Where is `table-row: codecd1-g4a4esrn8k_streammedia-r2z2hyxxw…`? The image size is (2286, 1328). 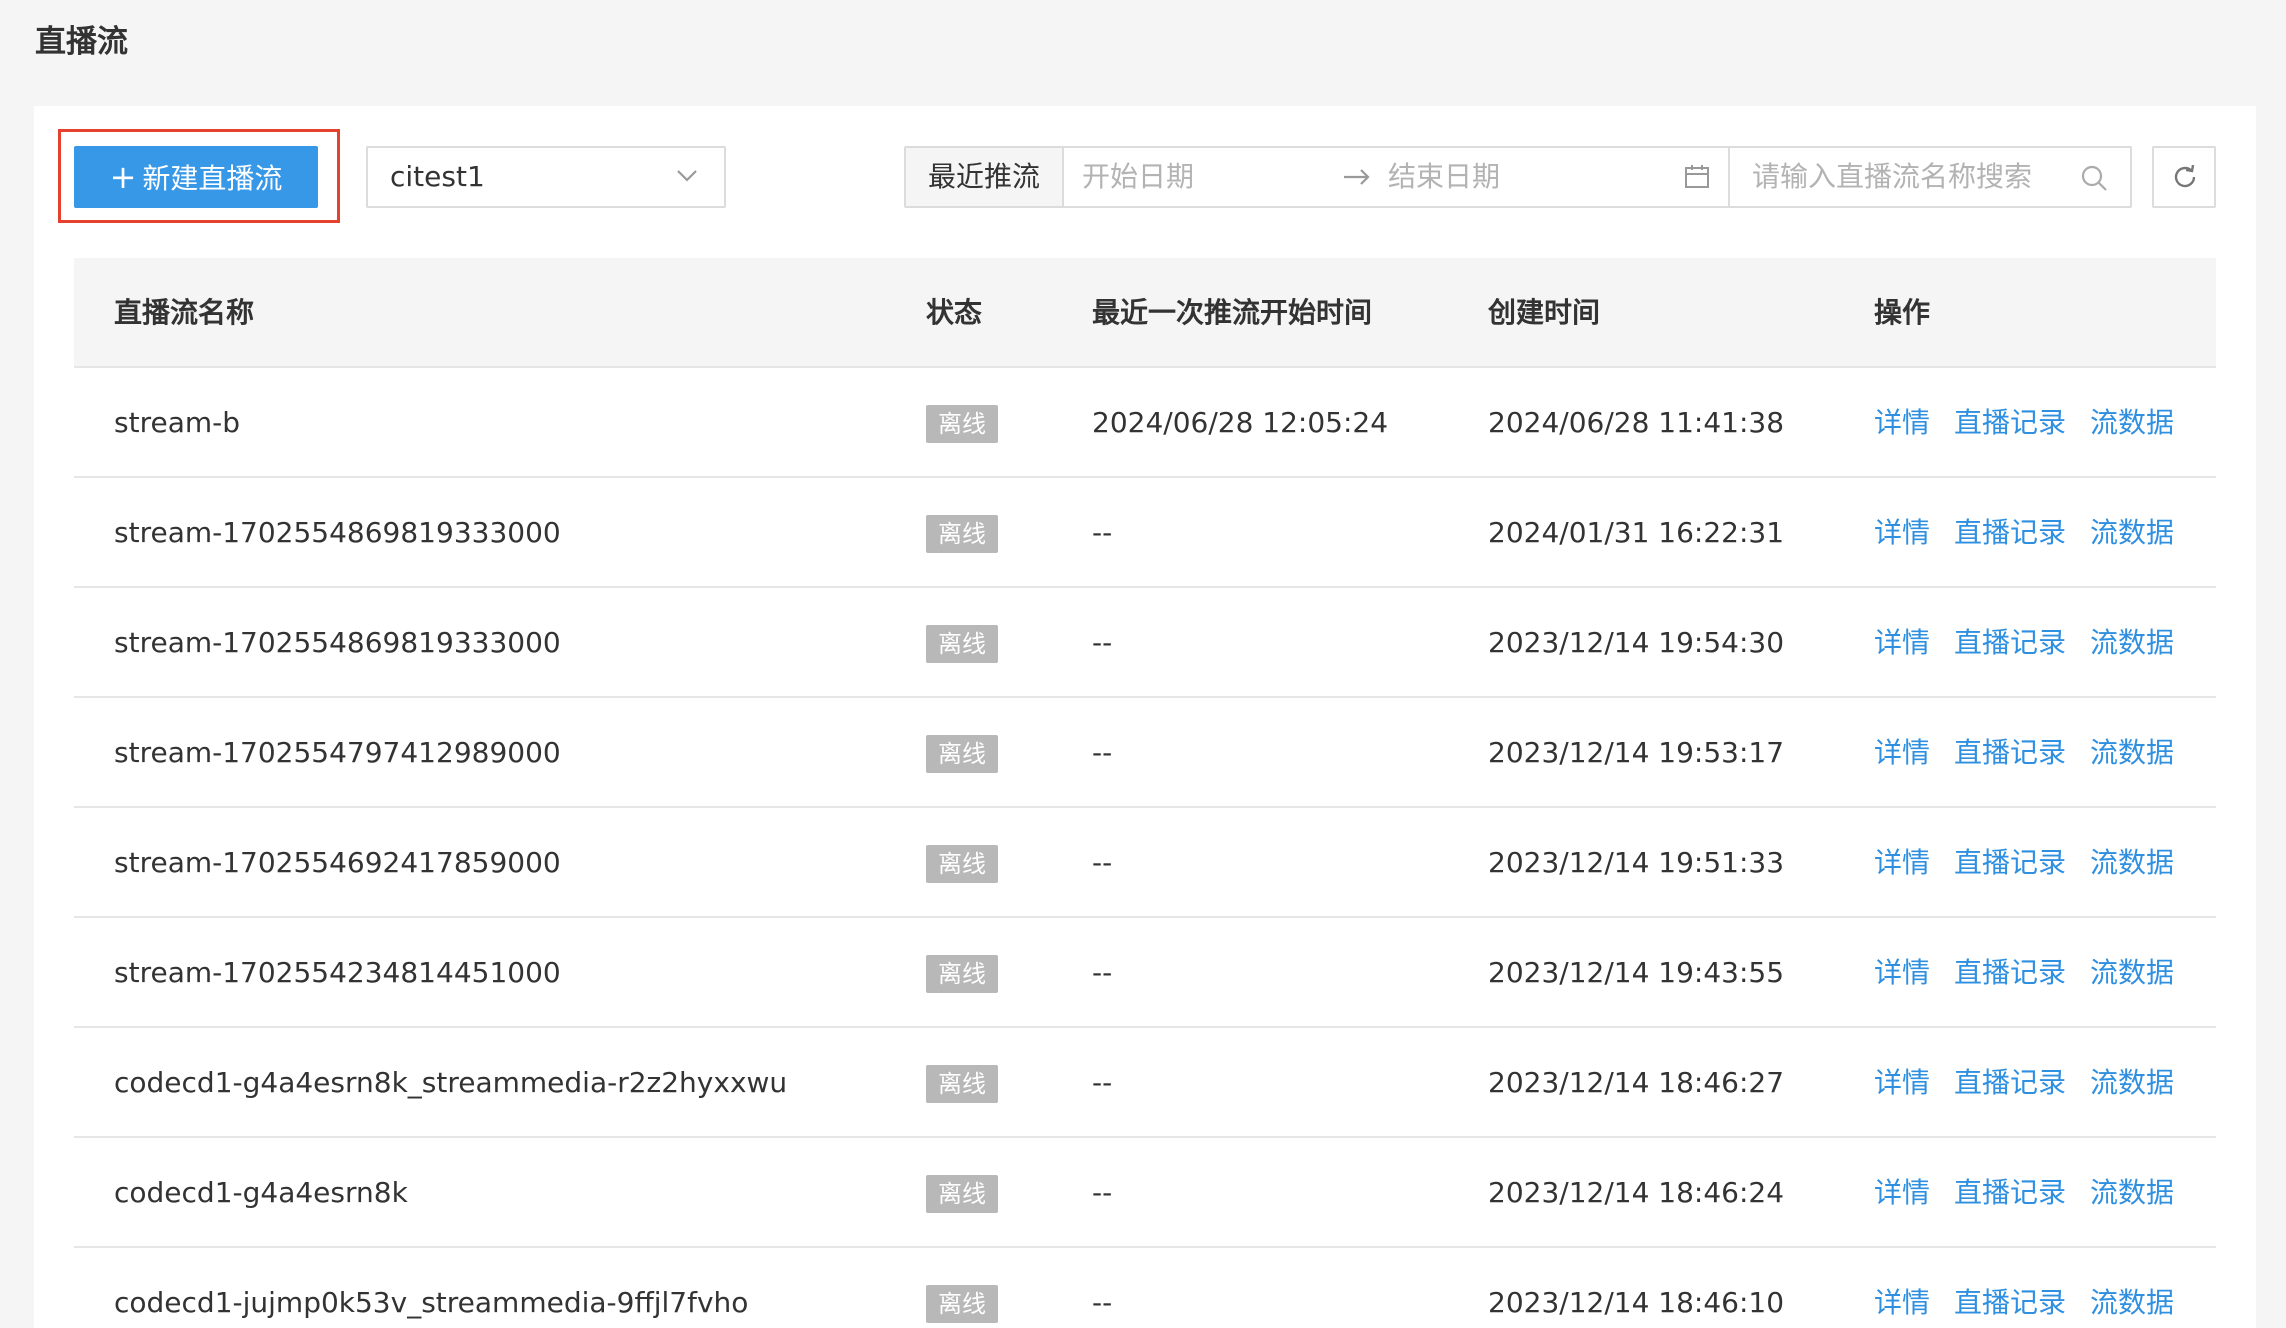 table-row: codecd1-g4a4esrn8k_streammedia-r2z2hyxxw… is located at coordinates (1145, 1083).